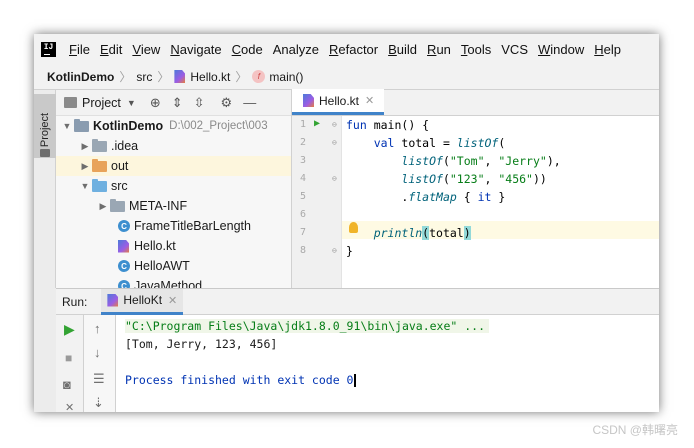 This screenshot has width=694, height=448. I want to click on line-number: 6, so click(302, 214).